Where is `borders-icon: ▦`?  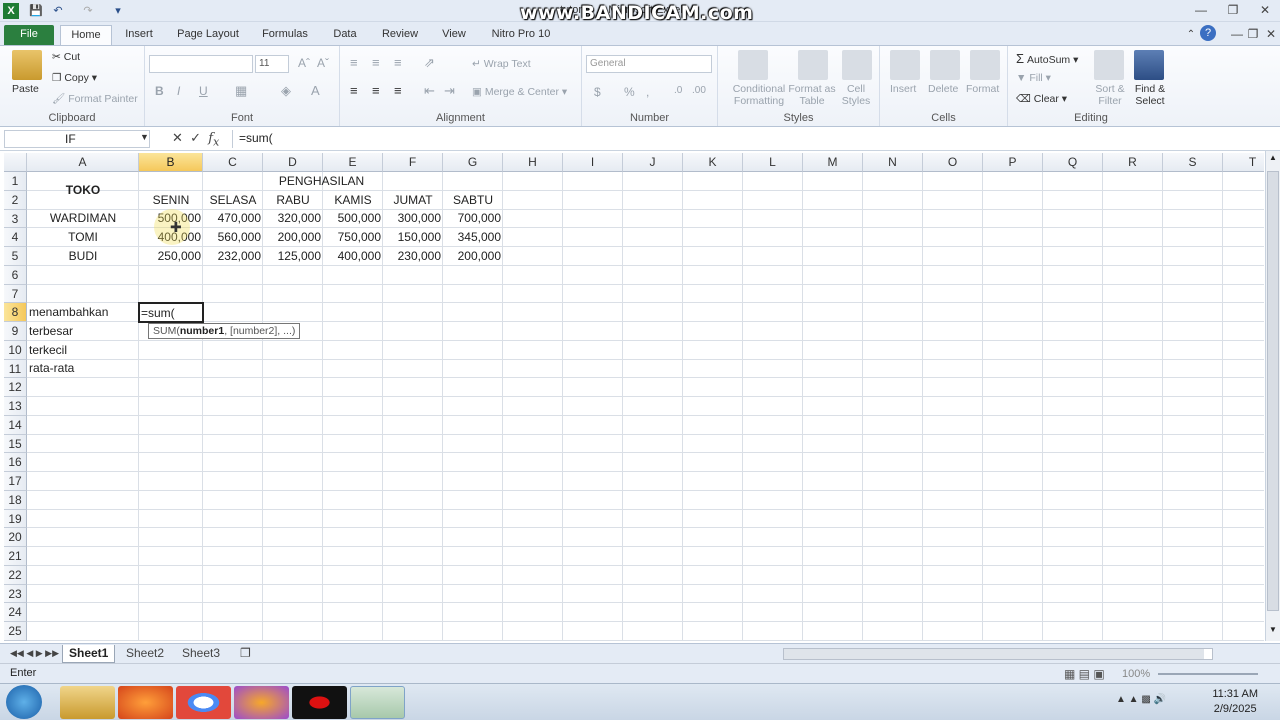 borders-icon: ▦ is located at coordinates (241, 91).